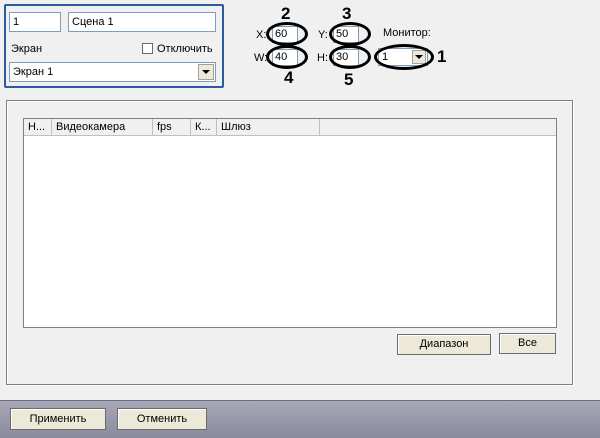 The height and width of the screenshot is (438, 600). Describe the element at coordinates (172, 127) in the screenshot. I see `column-header-fps: fps` at that location.